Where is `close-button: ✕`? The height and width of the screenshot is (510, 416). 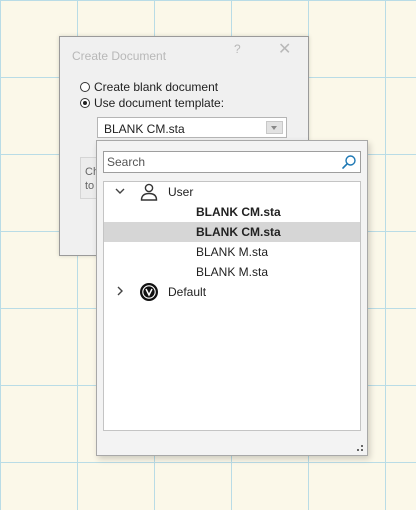 close-button: ✕ is located at coordinates (284, 49).